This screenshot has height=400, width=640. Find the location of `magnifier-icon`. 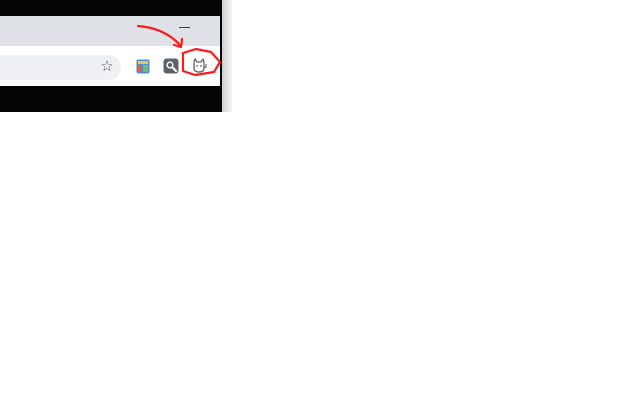

magnifier-icon is located at coordinates (171, 66).